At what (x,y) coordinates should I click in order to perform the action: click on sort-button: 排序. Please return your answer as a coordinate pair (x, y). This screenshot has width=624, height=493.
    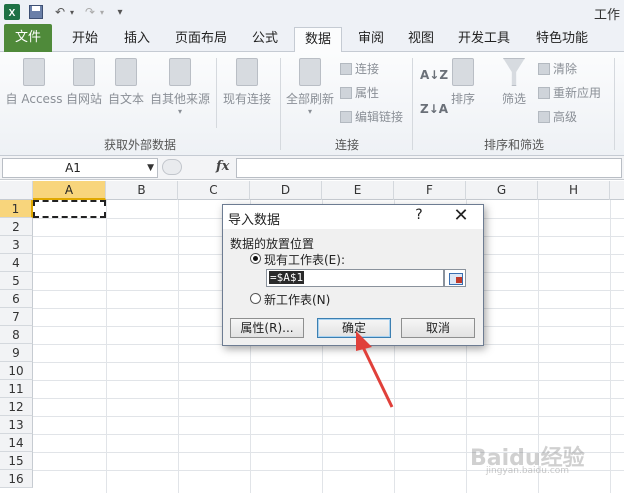
    Looking at the image, I should click on (463, 82).